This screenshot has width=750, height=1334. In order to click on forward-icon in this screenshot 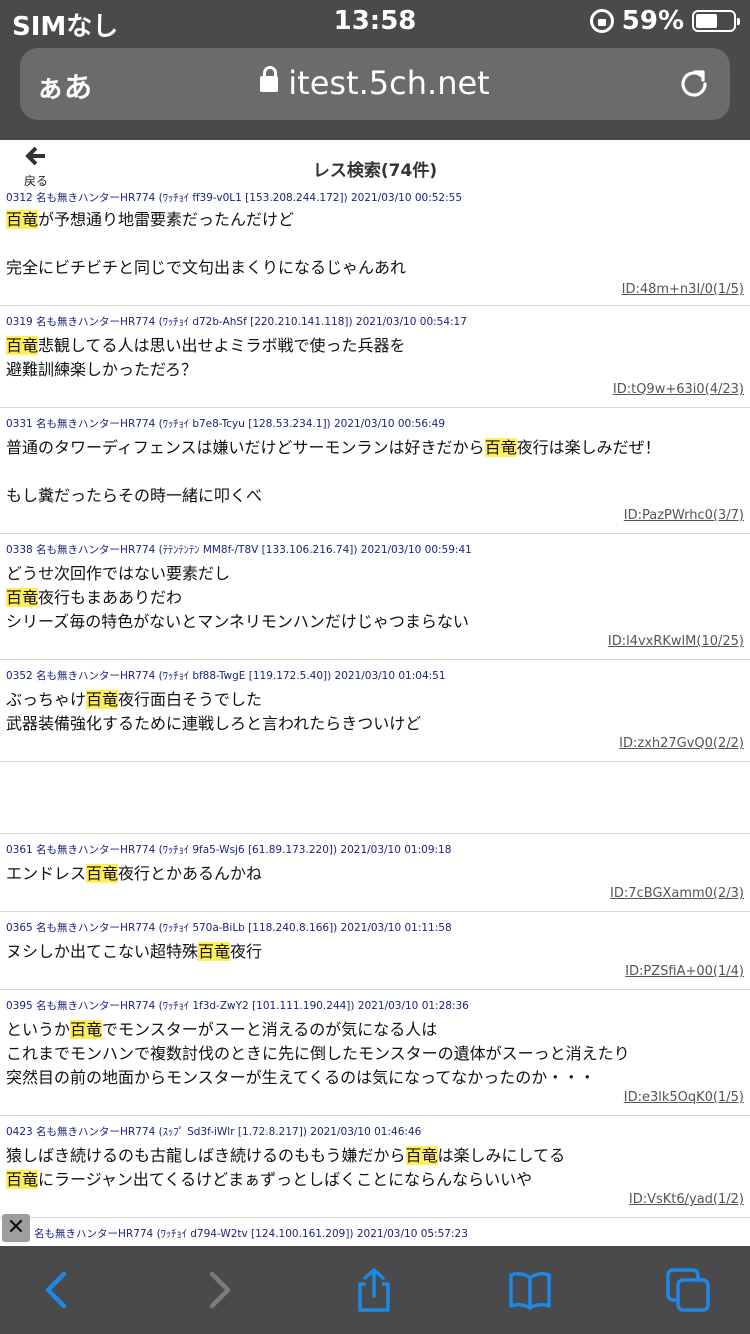, I will do `click(220, 1290)`.